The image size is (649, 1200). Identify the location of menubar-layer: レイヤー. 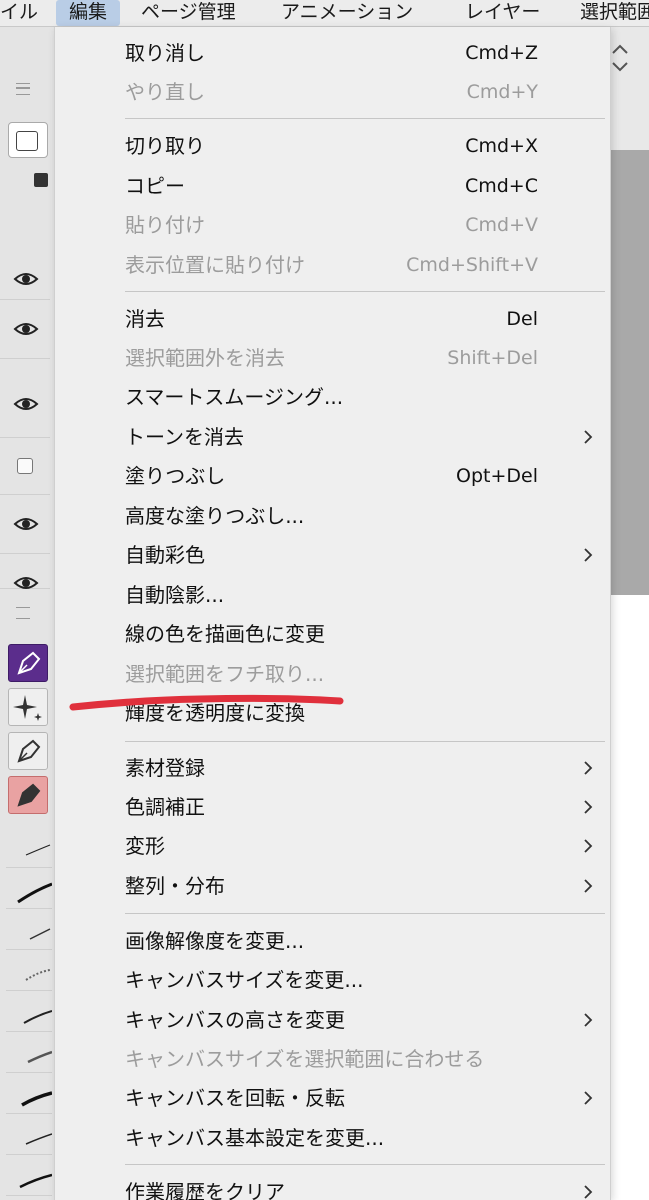
(502, 13).